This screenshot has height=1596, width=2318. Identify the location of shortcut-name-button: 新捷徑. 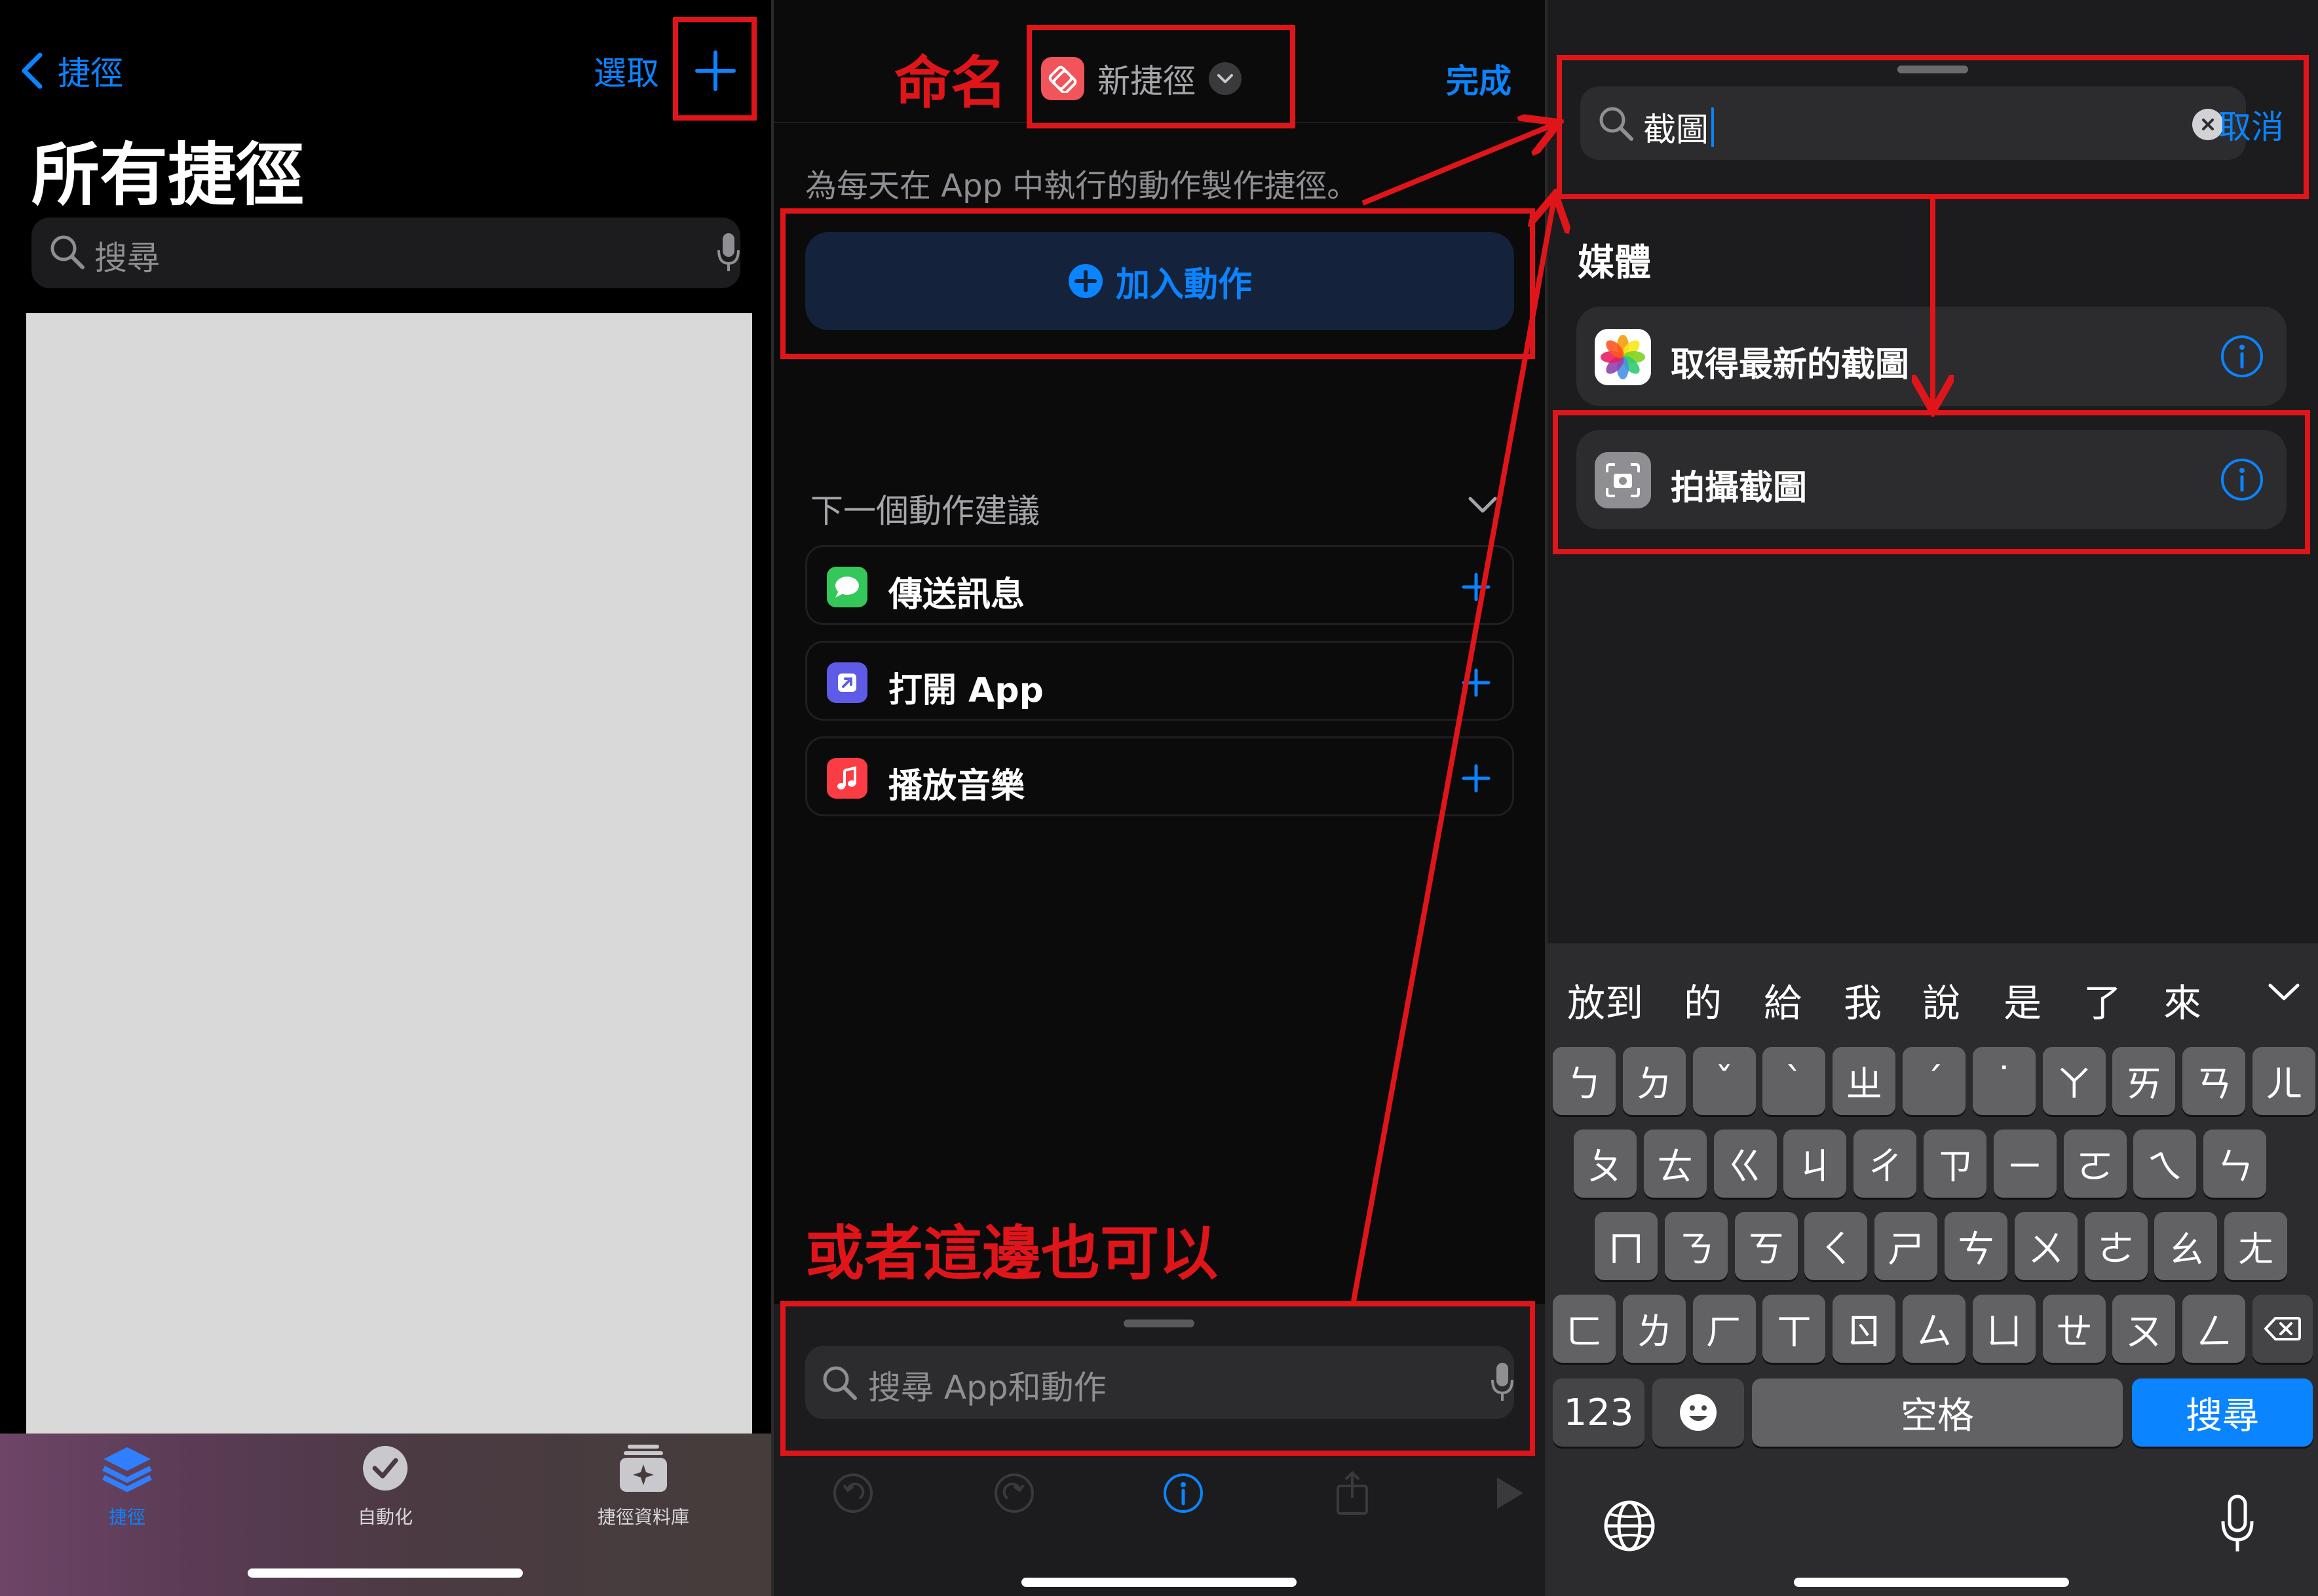
(1141, 78).